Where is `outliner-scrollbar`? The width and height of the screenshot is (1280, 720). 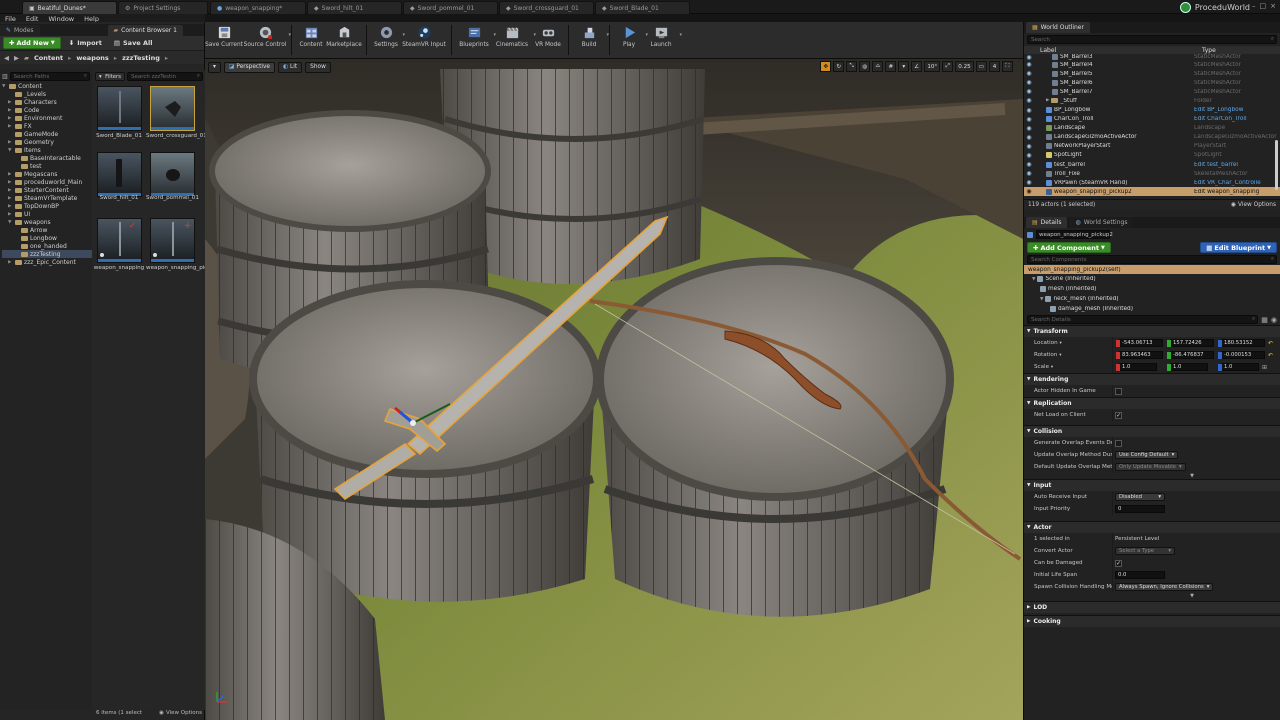 outliner-scrollbar is located at coordinates (1276, 165).